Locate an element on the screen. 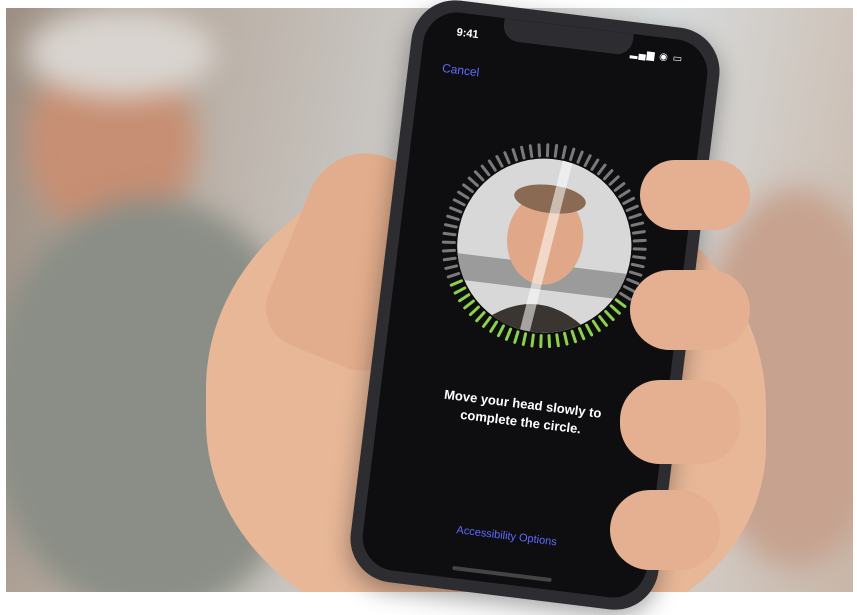 The height and width of the screenshot is (615, 857). accessibility-options-button: Accessibility Options is located at coordinates (506, 536).